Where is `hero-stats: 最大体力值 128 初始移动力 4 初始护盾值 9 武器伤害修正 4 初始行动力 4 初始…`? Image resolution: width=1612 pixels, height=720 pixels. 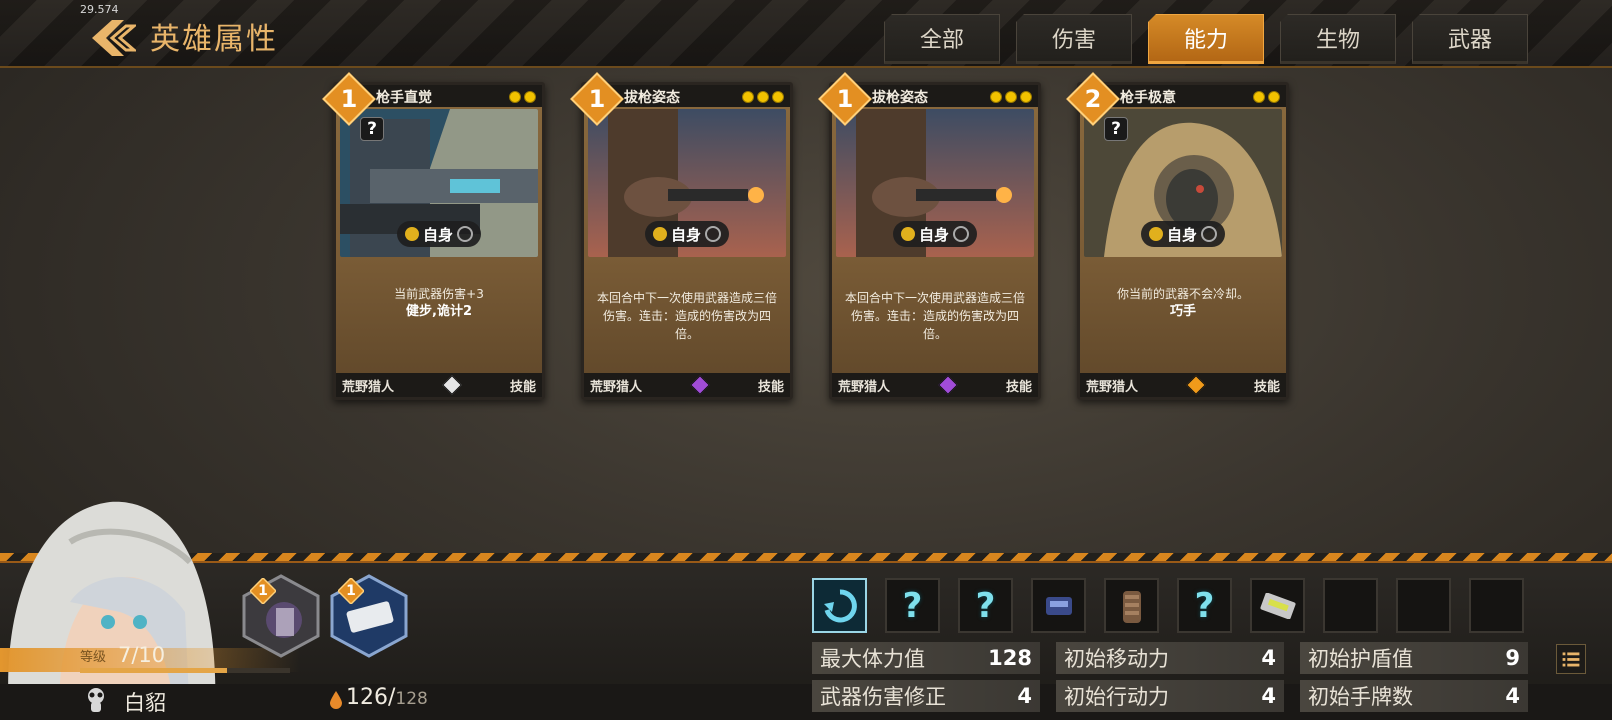 hero-stats: 最大体力值 128 初始移动力 4 初始护盾值 9 武器伤害修正 4 初始行动力 4 初始… is located at coordinates (1172, 678).